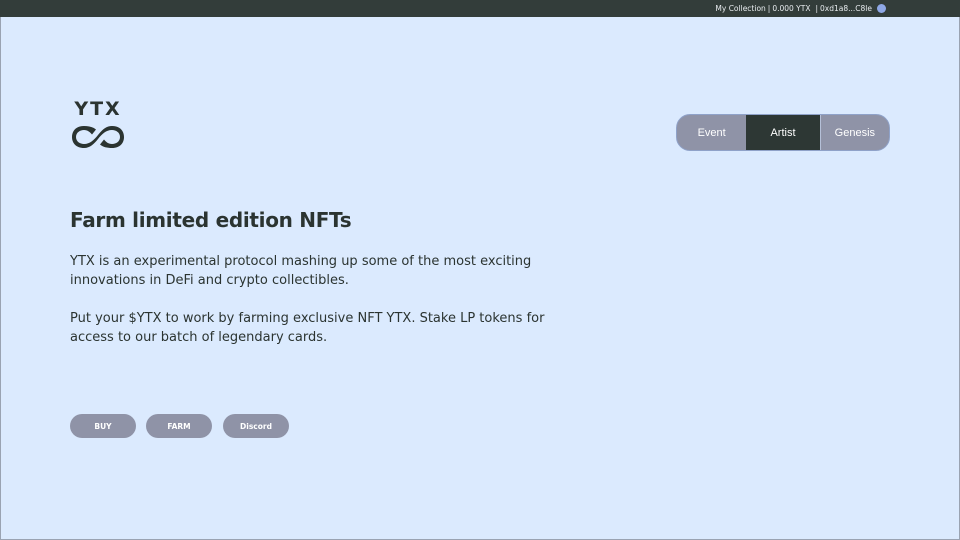 Image resolution: width=960 pixels, height=540 pixels. I want to click on my-collection-link: My Collection, so click(740, 8).